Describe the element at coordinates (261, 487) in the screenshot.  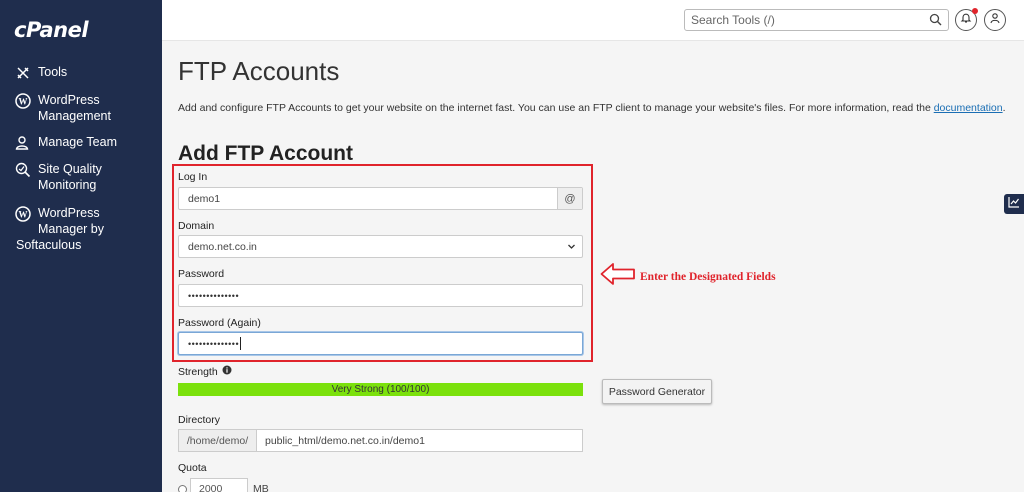
I see `quota-unit: MB` at that location.